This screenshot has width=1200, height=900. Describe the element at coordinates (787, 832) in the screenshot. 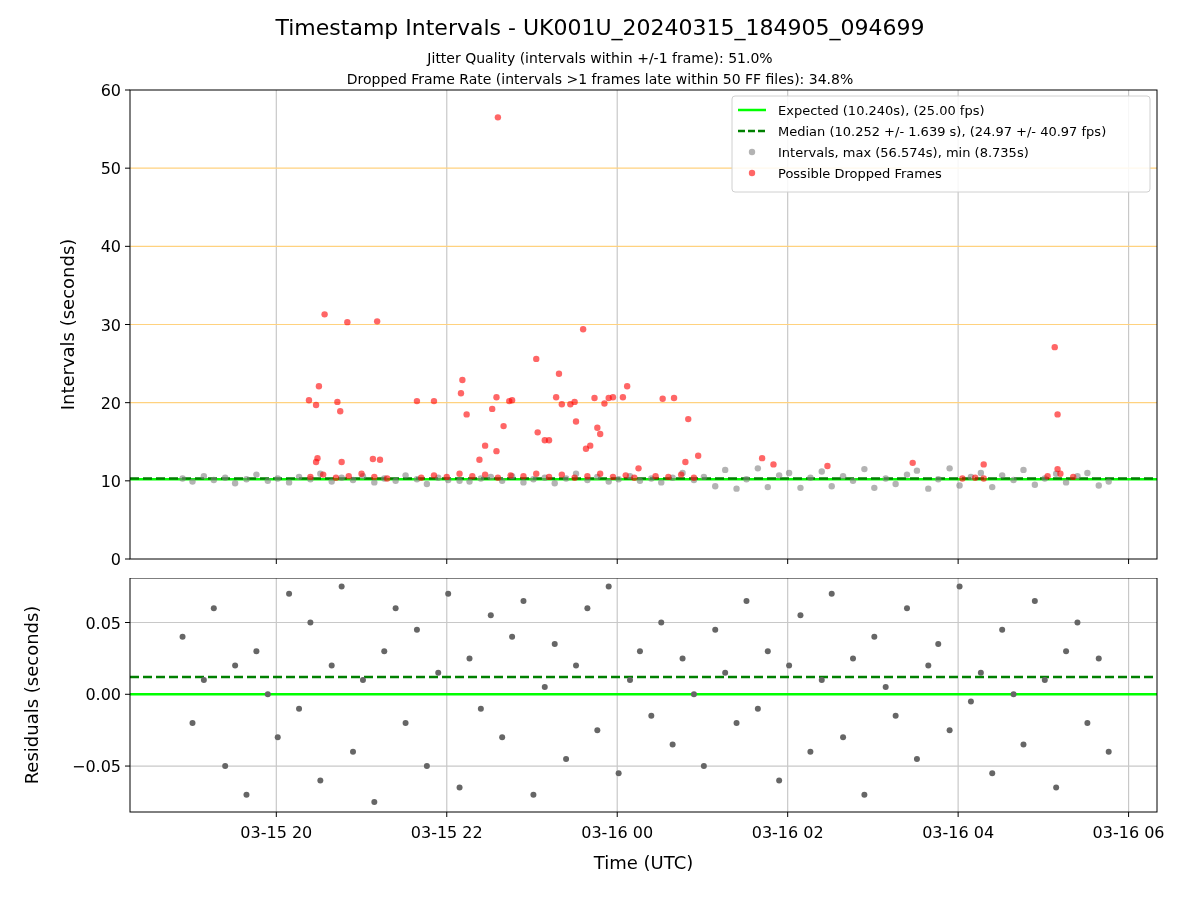

I see `tick-label: 03-16 02` at that location.